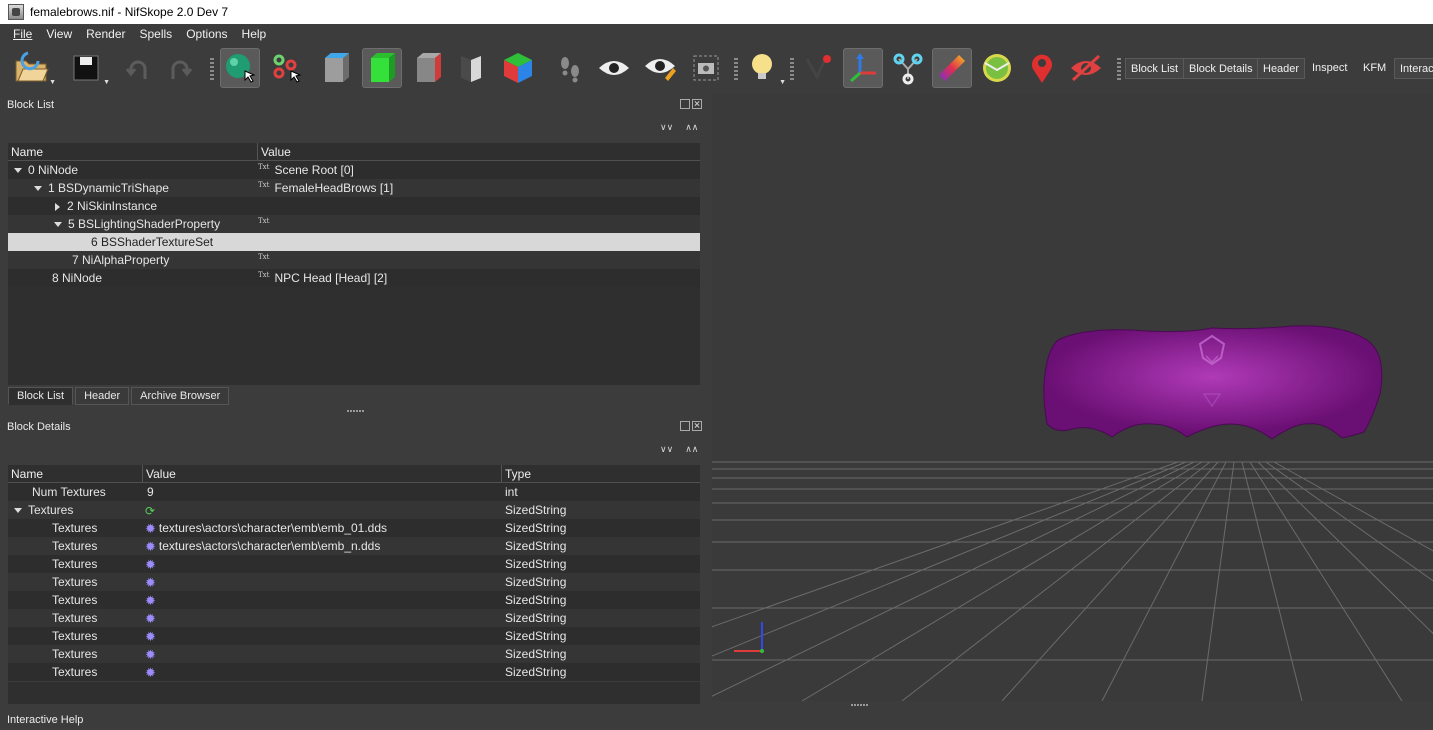 This screenshot has width=1433, height=730. Describe the element at coordinates (1374, 68) in the screenshot. I see `toolbar-kfm-button: KFM` at that location.